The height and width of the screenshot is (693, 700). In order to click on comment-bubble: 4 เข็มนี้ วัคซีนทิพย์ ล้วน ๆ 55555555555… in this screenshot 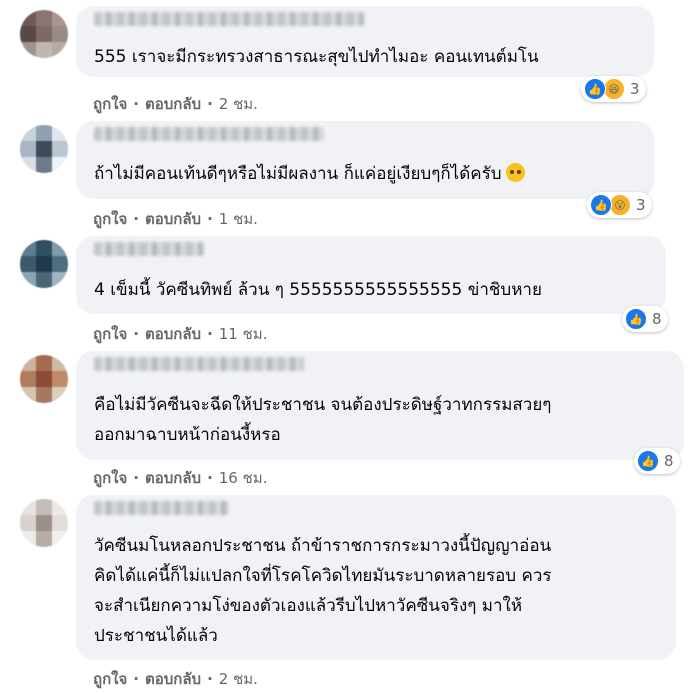, I will do `click(371, 275)`.